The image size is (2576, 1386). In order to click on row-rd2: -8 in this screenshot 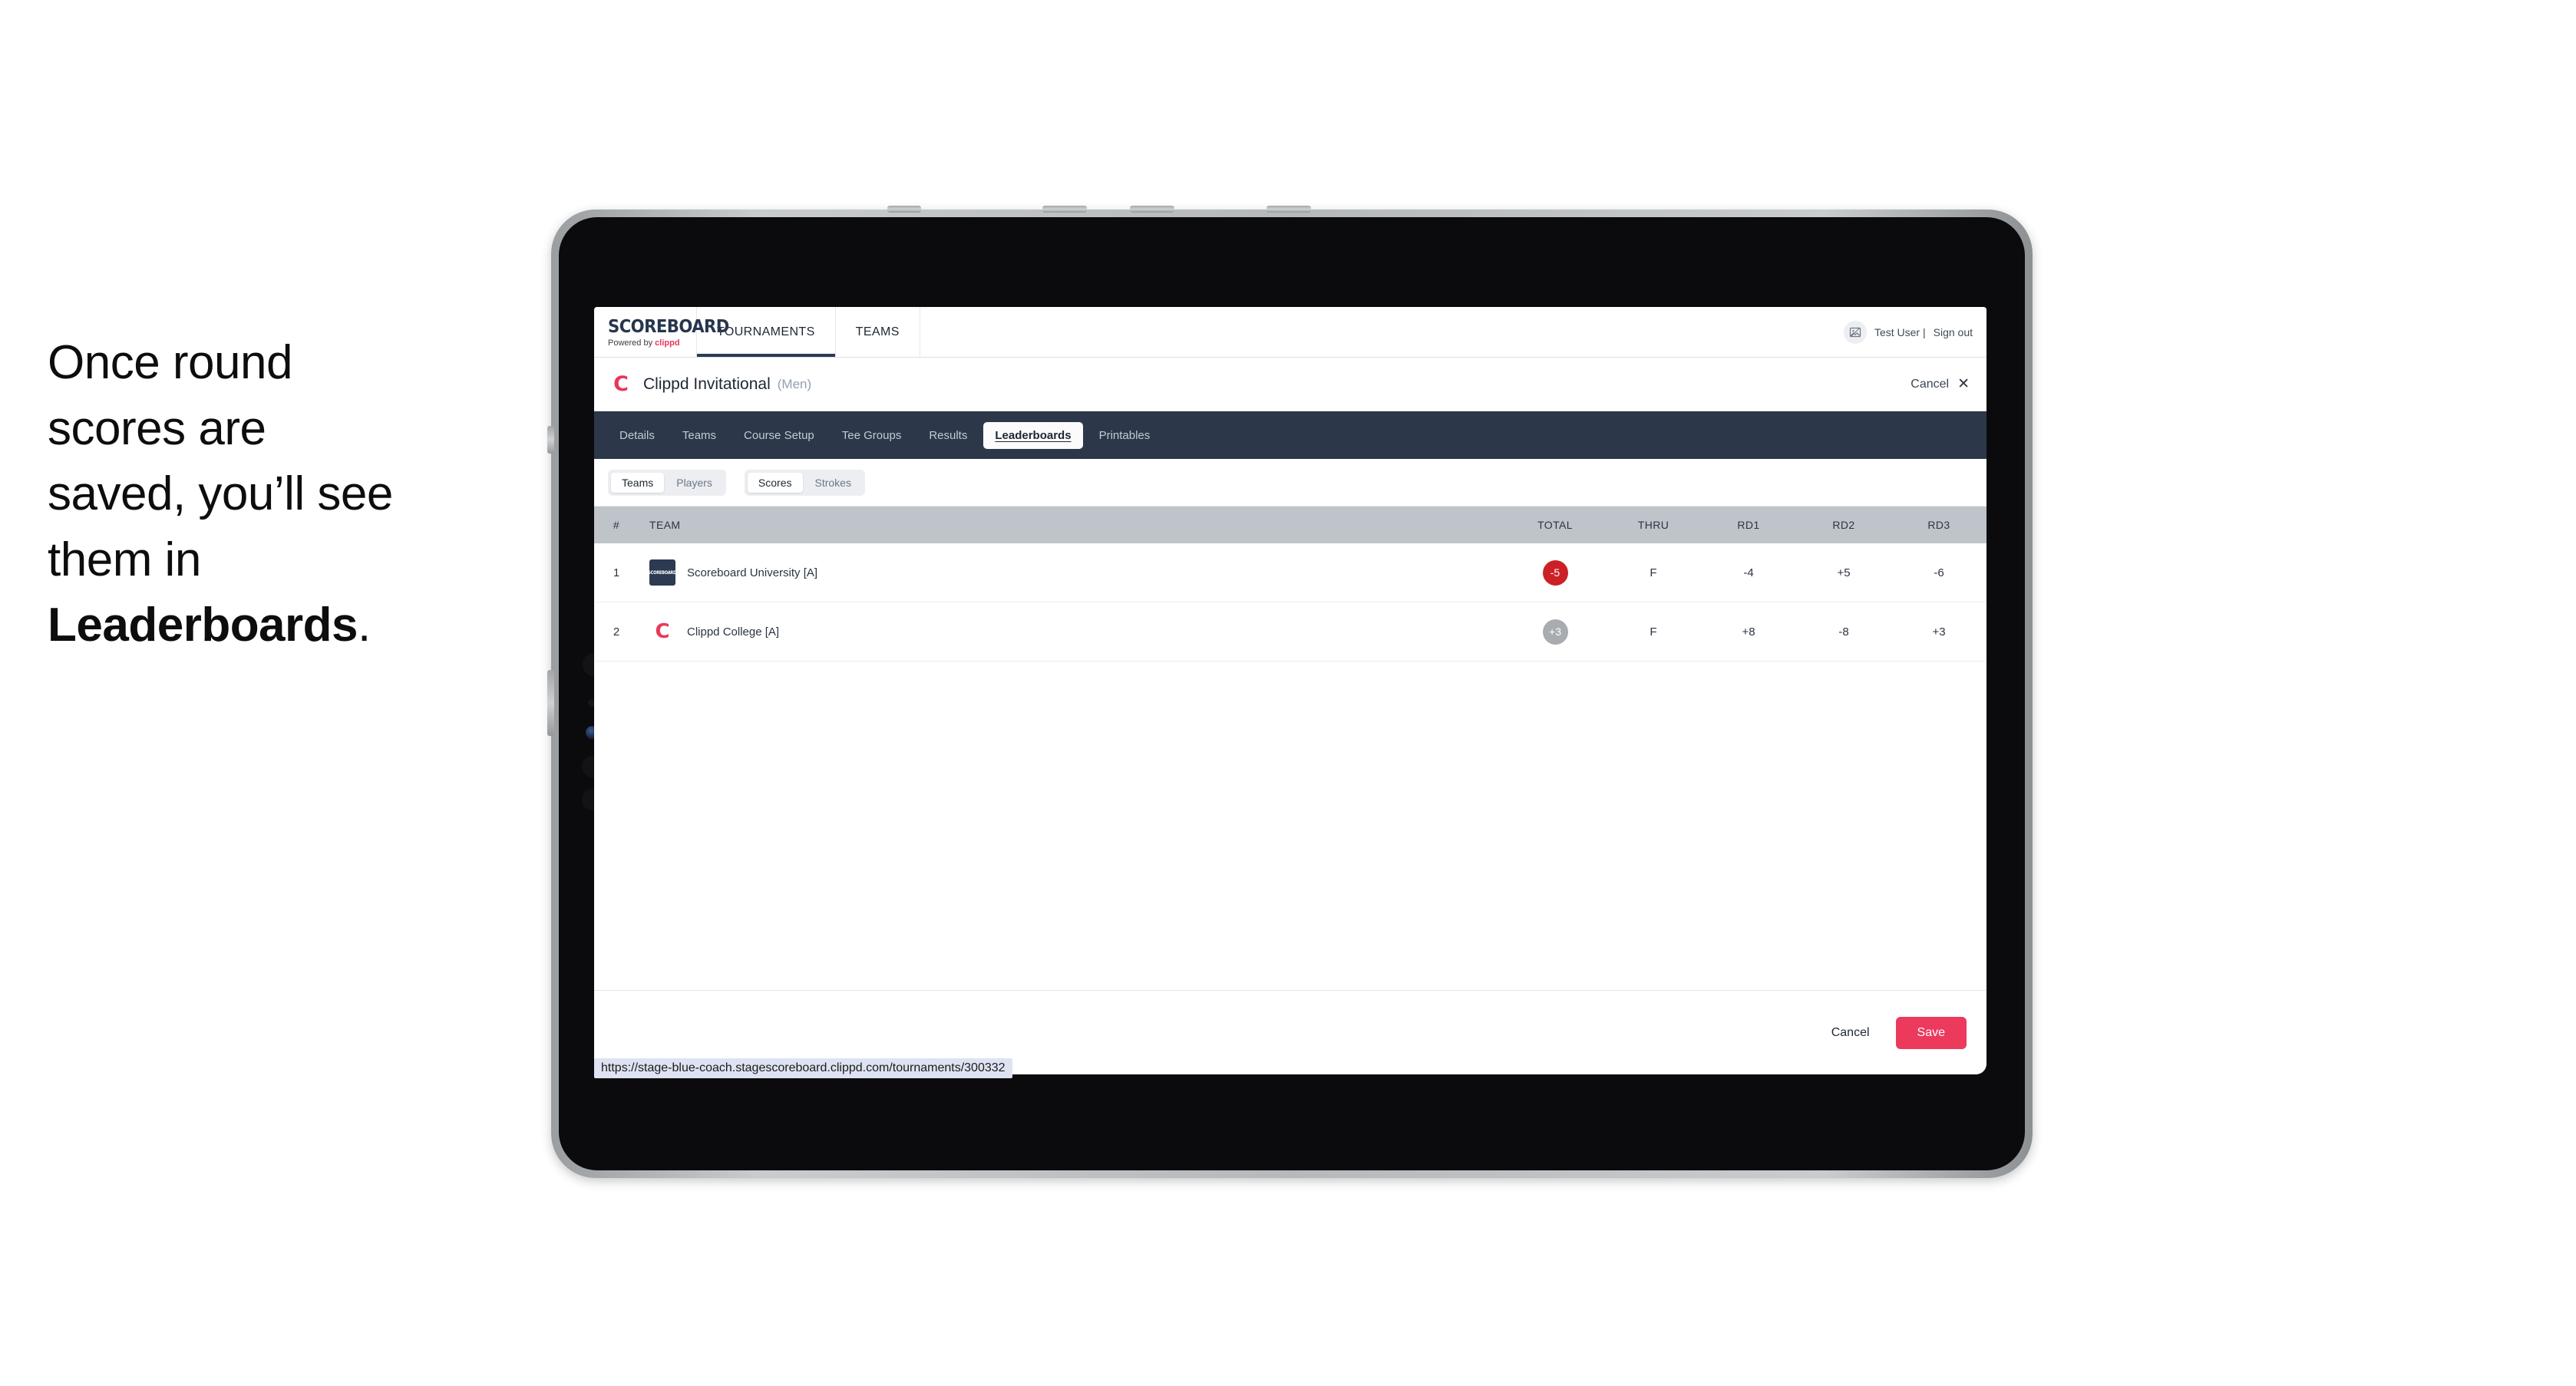, I will do `click(1843, 632)`.